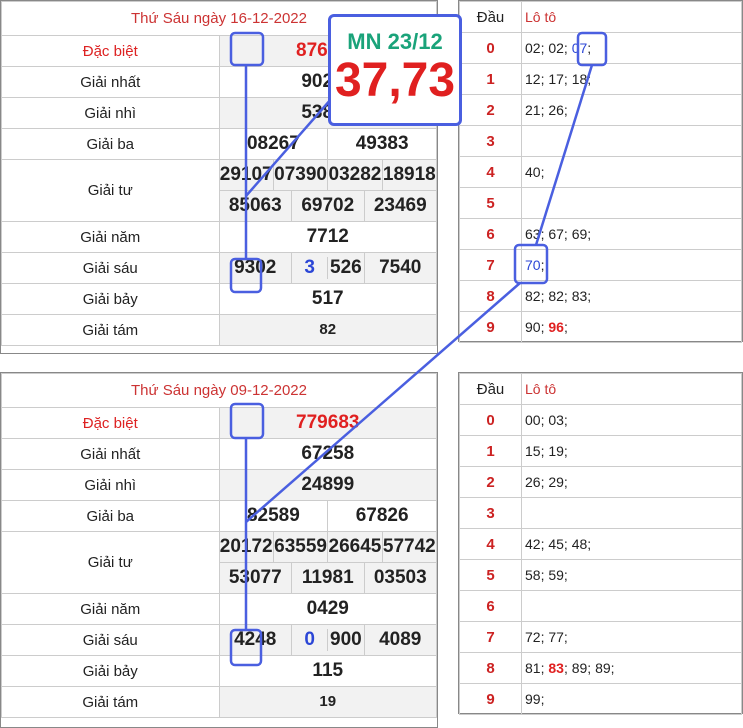 This screenshot has height=728, width=743. Describe the element at coordinates (490, 79) in the screenshot. I see `top-dau-1: 1` at that location.